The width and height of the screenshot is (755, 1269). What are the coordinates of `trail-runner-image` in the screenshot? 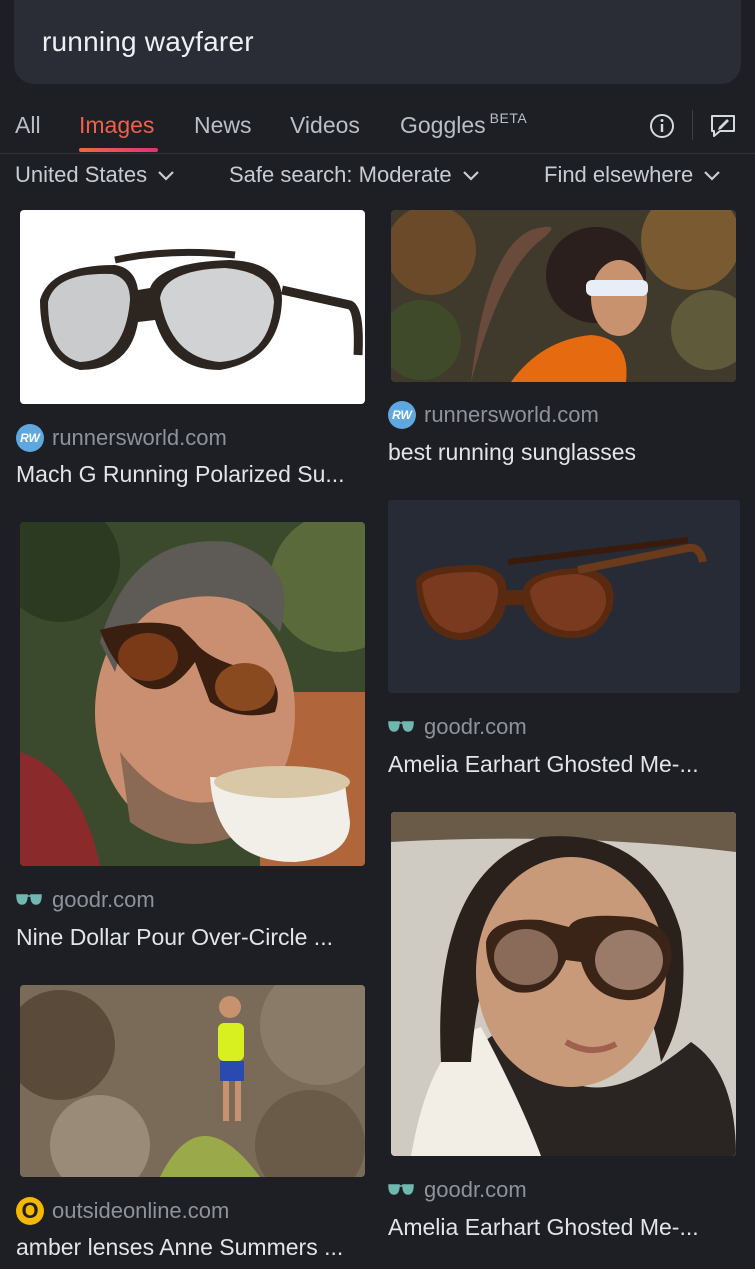 It's located at (192, 1081).